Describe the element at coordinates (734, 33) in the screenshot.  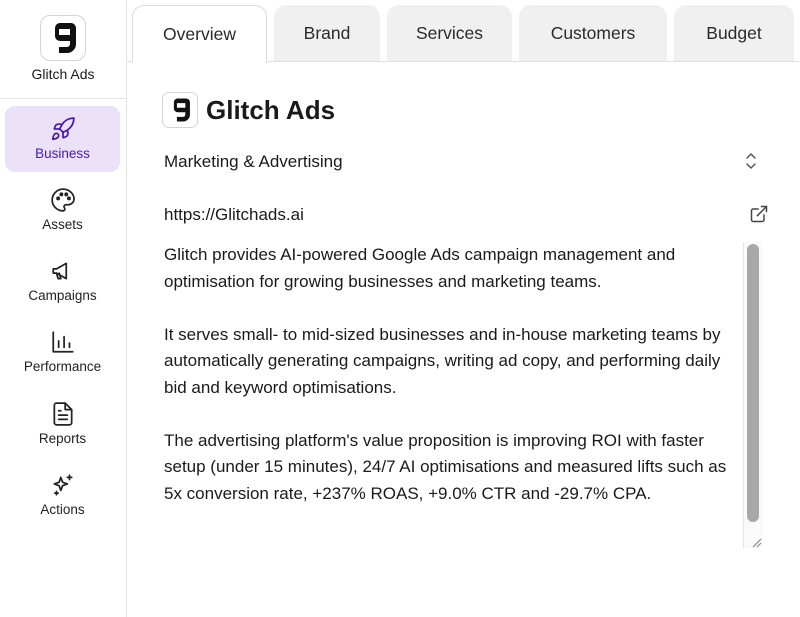
I see `tab-budget: Budget` at that location.